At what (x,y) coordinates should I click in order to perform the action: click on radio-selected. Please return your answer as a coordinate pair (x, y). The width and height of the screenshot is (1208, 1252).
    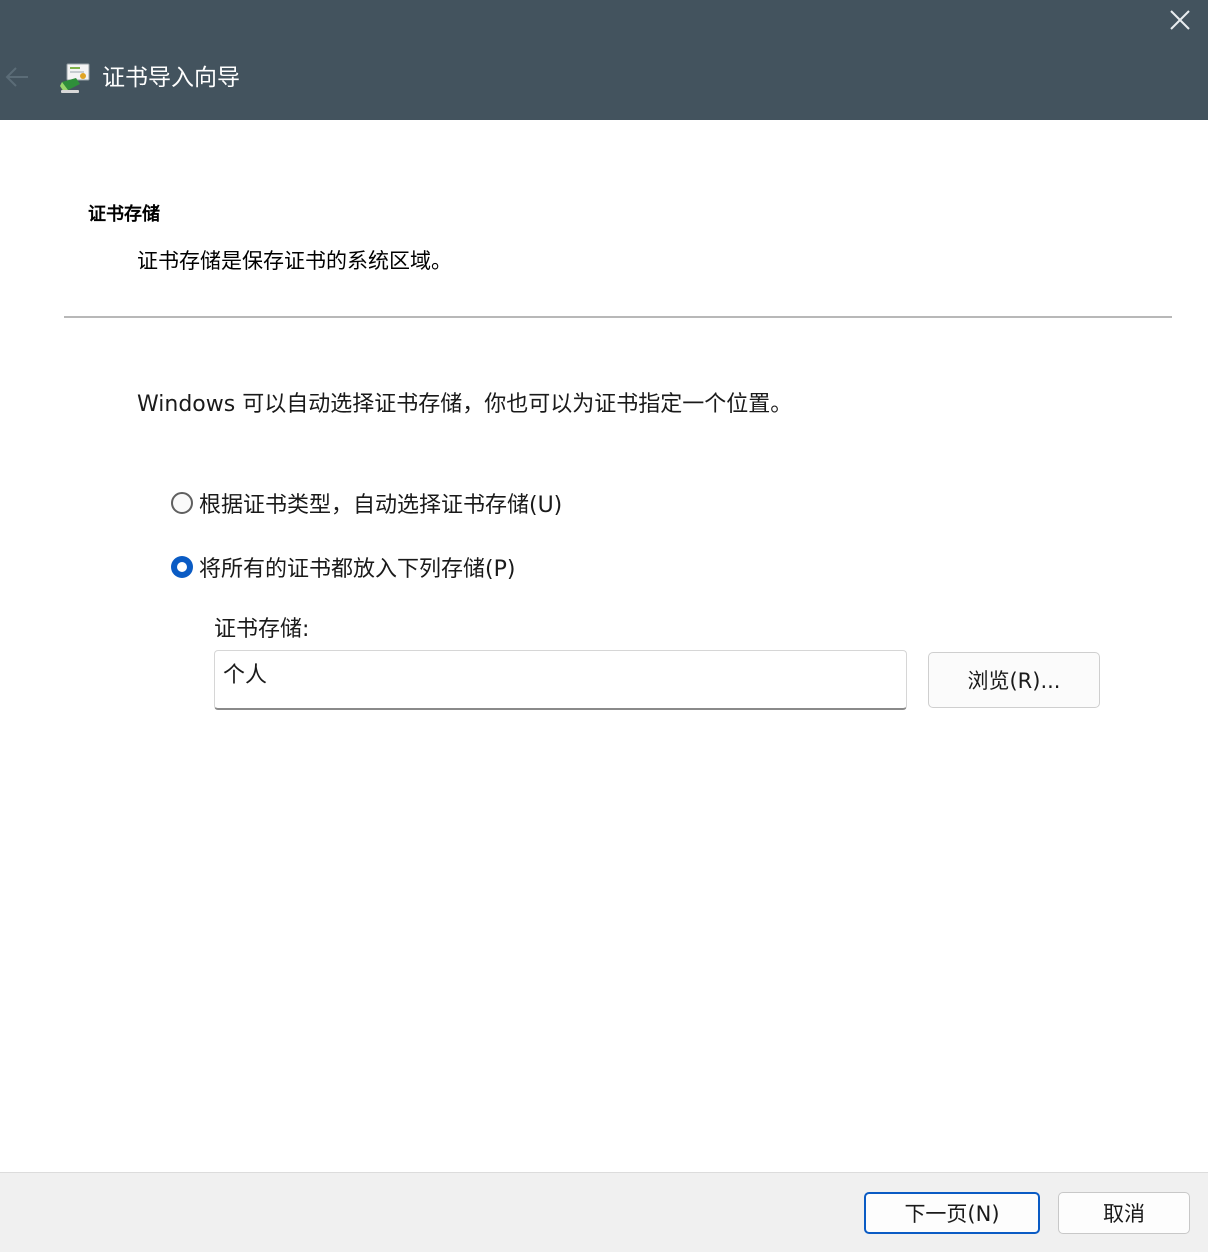
    Looking at the image, I should click on (182, 567).